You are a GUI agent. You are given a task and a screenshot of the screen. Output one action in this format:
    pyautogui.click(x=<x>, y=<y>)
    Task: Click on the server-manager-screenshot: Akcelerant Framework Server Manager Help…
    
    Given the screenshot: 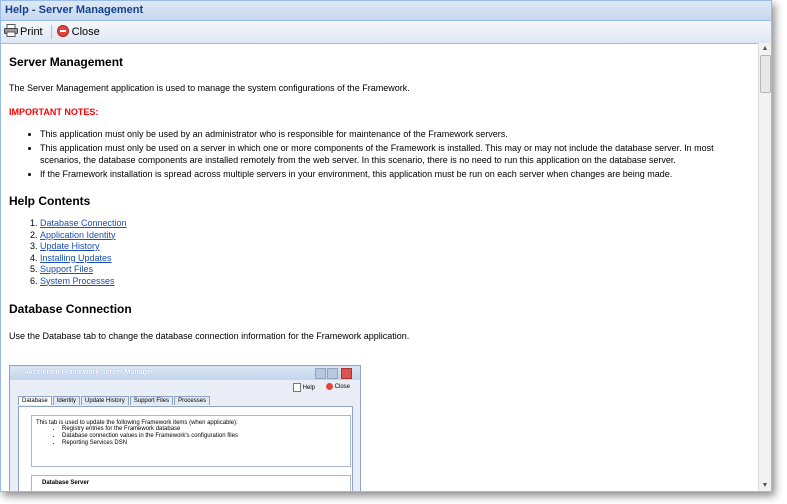 What is the action you would take?
    pyautogui.click(x=185, y=428)
    